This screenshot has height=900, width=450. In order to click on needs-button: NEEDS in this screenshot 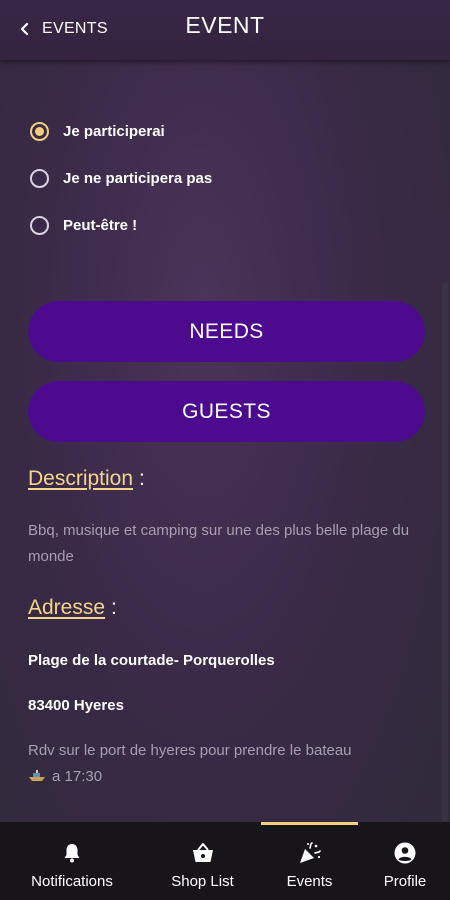, I will do `click(226, 331)`.